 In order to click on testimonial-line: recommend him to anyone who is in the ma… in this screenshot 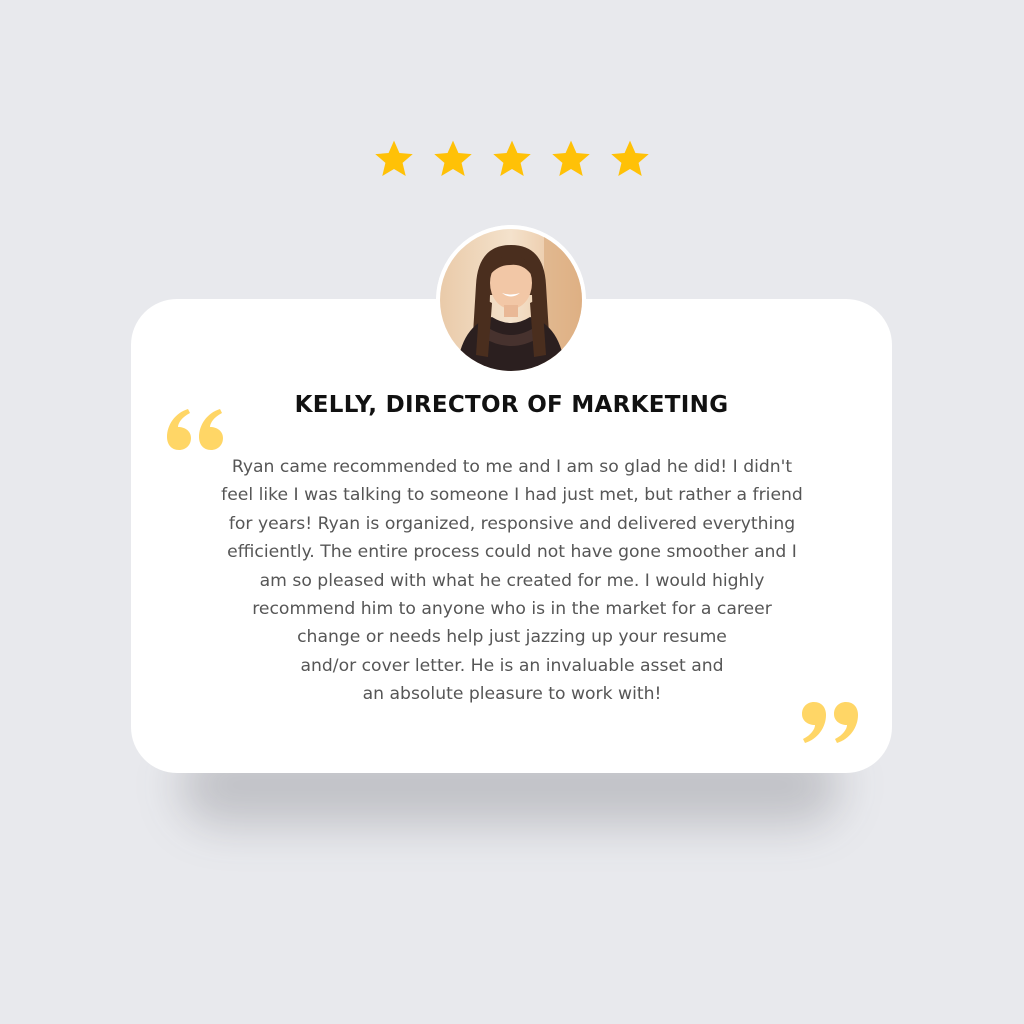, I will do `click(512, 609)`.